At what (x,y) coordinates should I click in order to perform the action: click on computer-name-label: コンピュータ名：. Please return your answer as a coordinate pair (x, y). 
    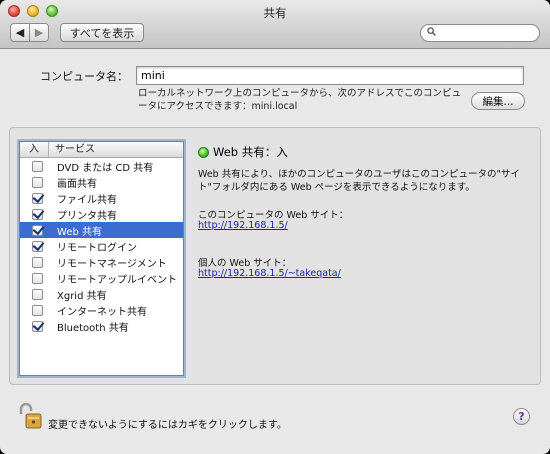
    Looking at the image, I should click on (84, 76).